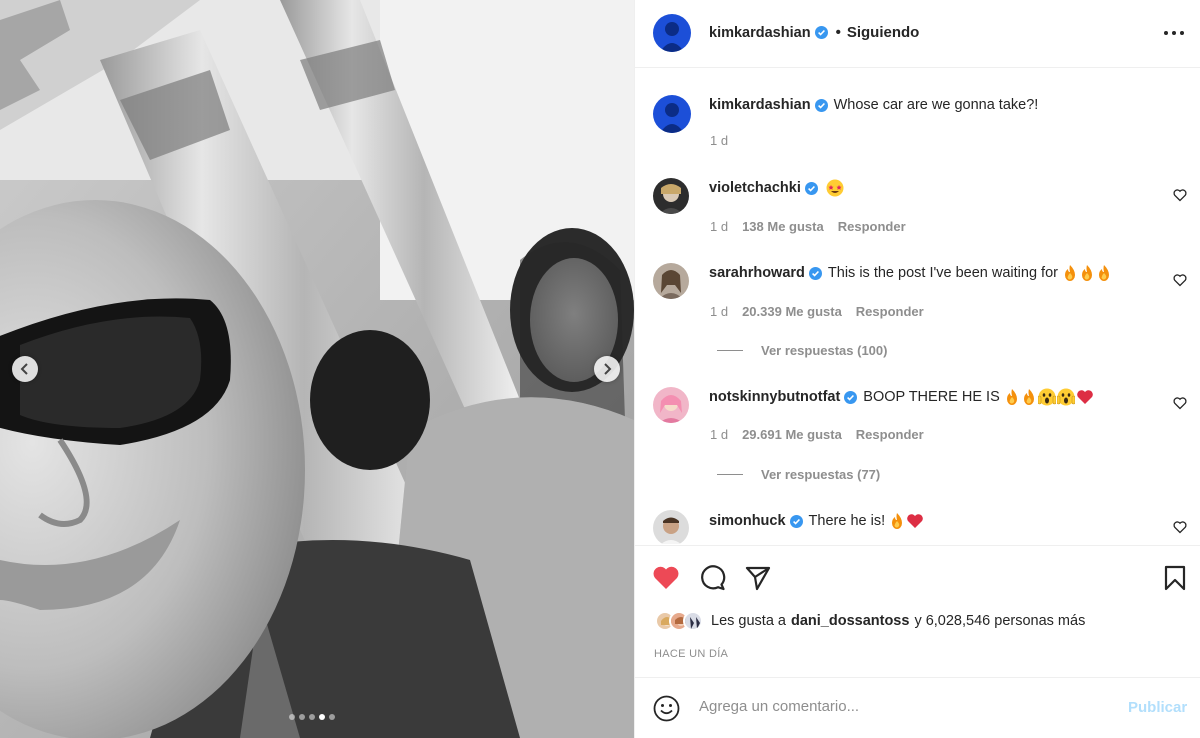 Image resolution: width=1200 pixels, height=738 pixels. What do you see at coordinates (748, 621) in the screenshot?
I see `likes-prefix: Les gusta a` at bounding box center [748, 621].